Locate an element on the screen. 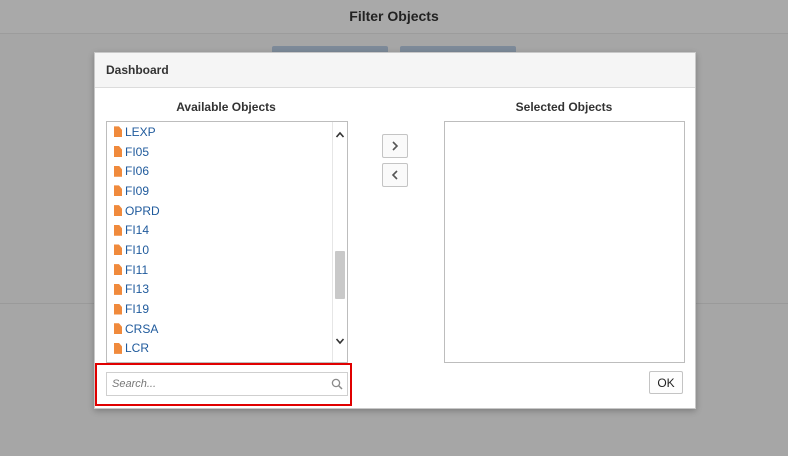  page-title: Filter Objects is located at coordinates (394, 16).